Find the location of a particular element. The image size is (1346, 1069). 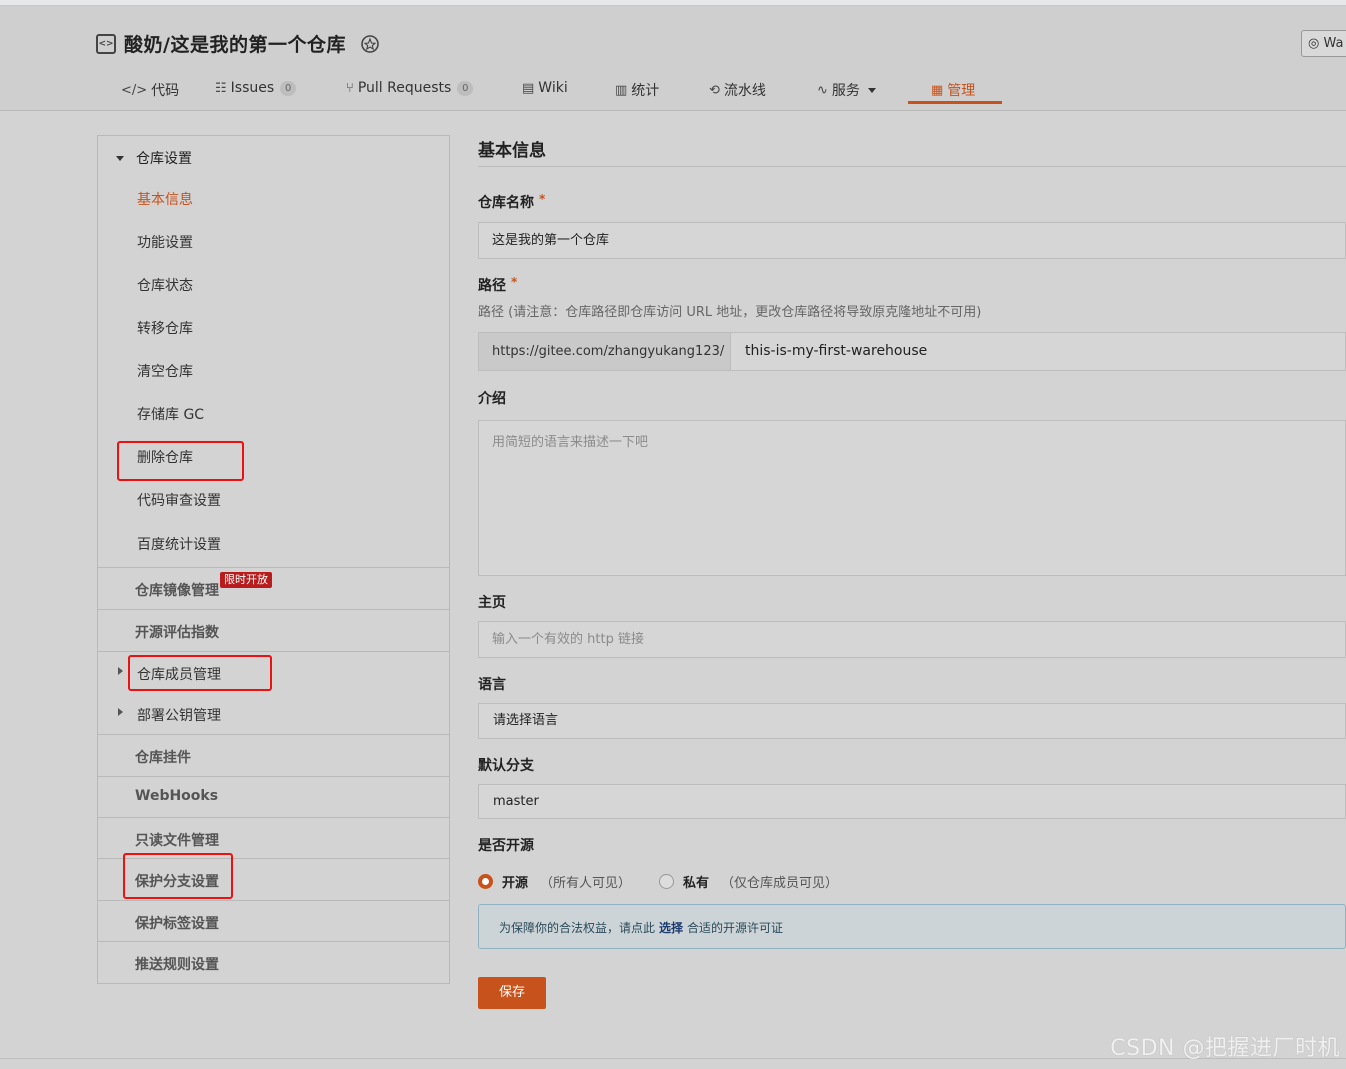

eye-icon: ◎ is located at coordinates (1314, 43).